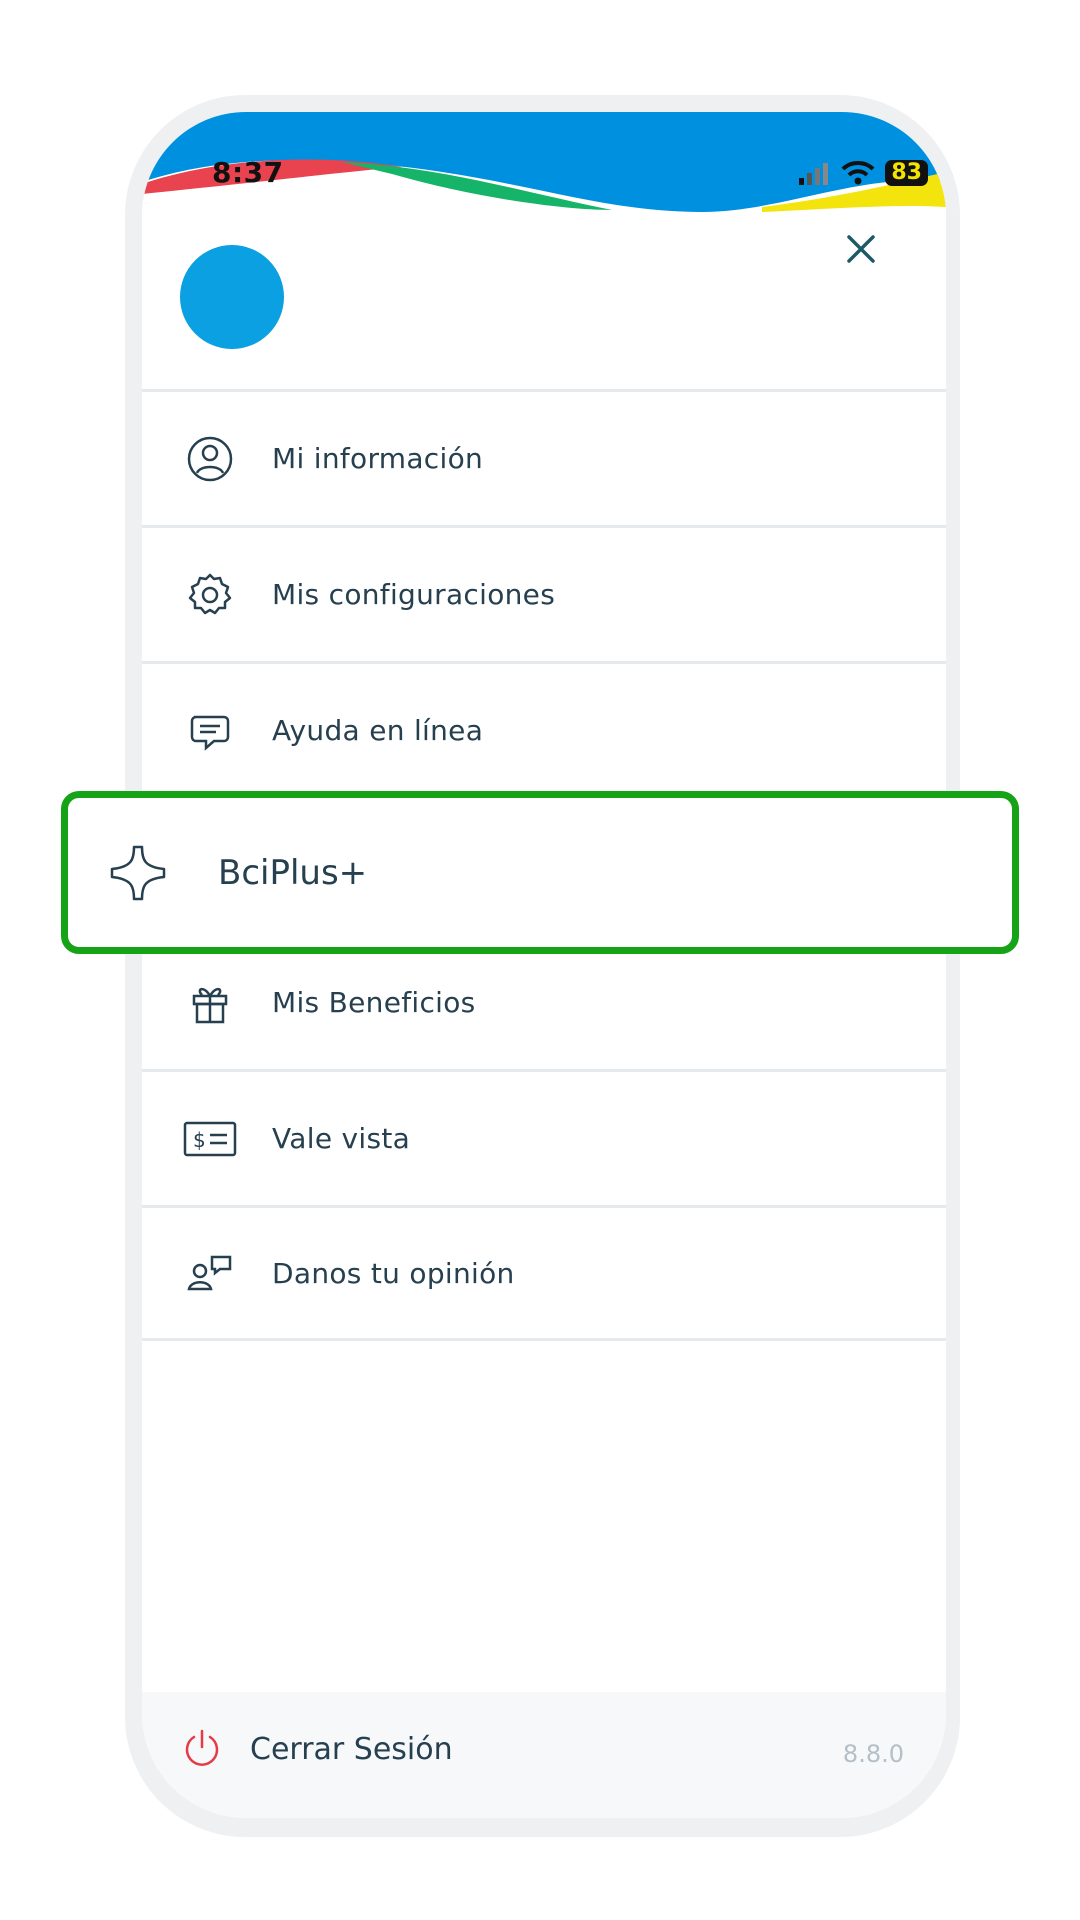 The image size is (1080, 1920). Describe the element at coordinates (202, 1747) in the screenshot. I see `power-icon` at that location.